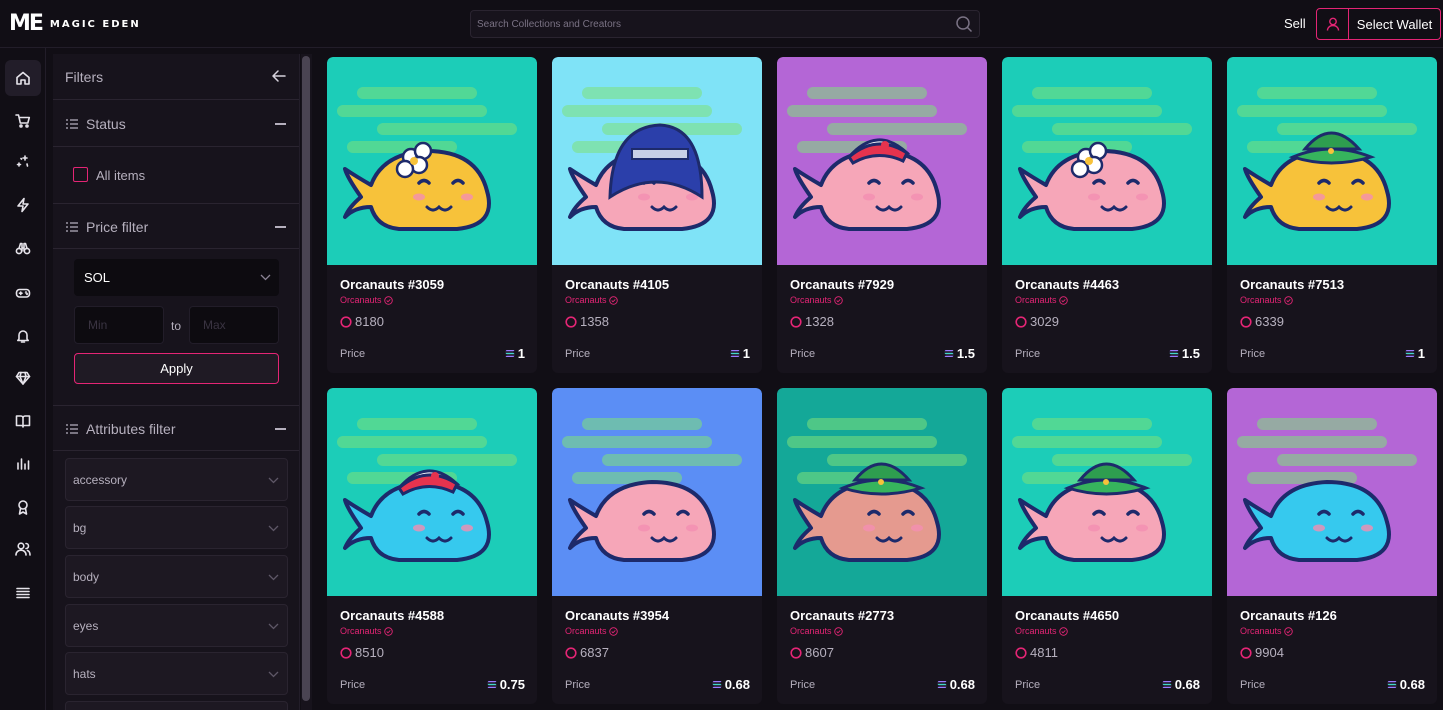 The width and height of the screenshot is (1443, 710). What do you see at coordinates (964, 24) in the screenshot?
I see `search-icon` at bounding box center [964, 24].